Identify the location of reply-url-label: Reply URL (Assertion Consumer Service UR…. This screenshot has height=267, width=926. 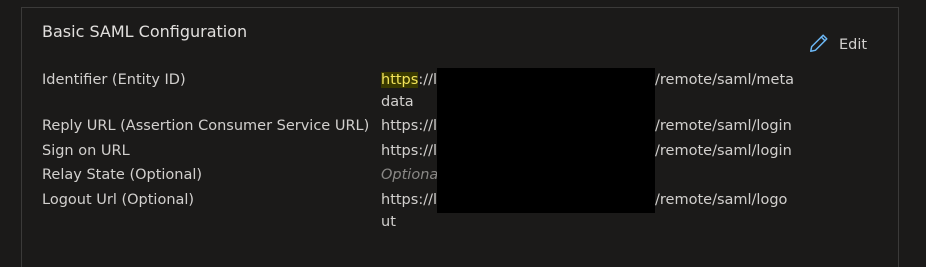
(206, 126).